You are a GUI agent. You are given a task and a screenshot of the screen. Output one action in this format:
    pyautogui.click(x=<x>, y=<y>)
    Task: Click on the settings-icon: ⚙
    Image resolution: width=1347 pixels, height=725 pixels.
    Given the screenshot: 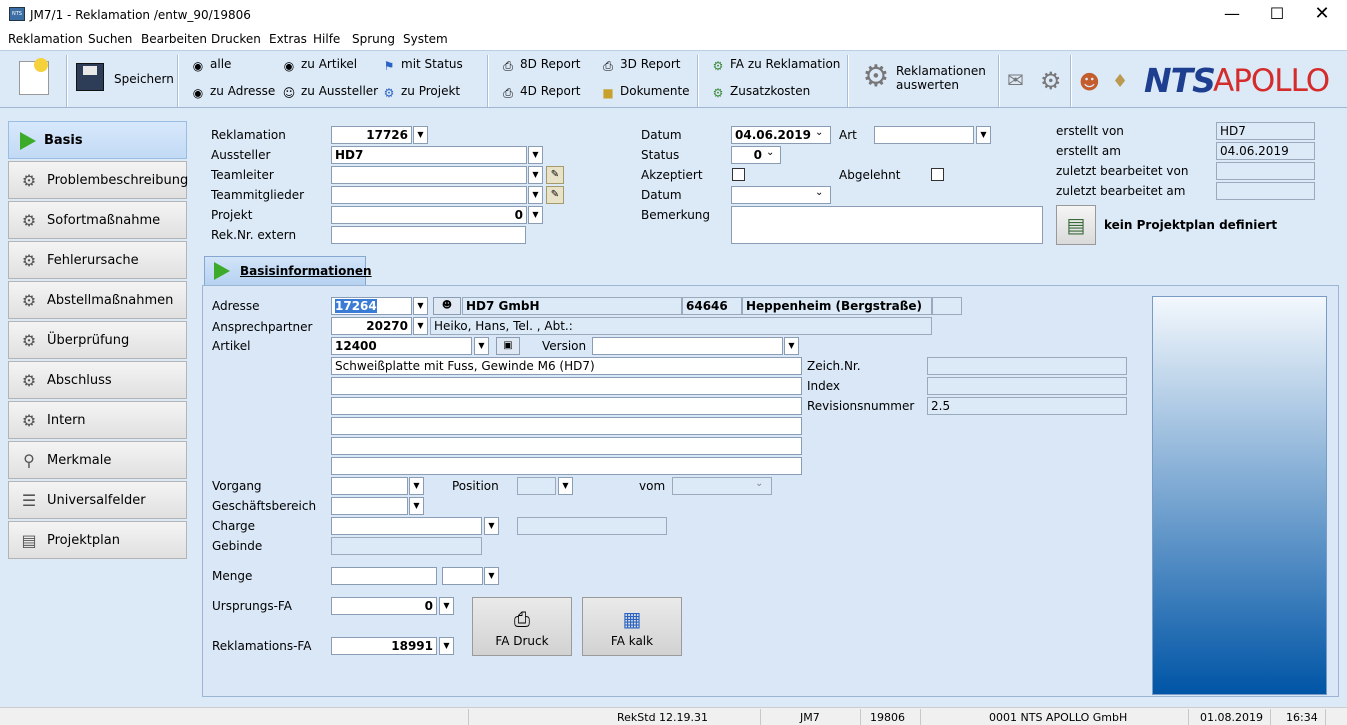 What is the action you would take?
    pyautogui.click(x=1052, y=81)
    